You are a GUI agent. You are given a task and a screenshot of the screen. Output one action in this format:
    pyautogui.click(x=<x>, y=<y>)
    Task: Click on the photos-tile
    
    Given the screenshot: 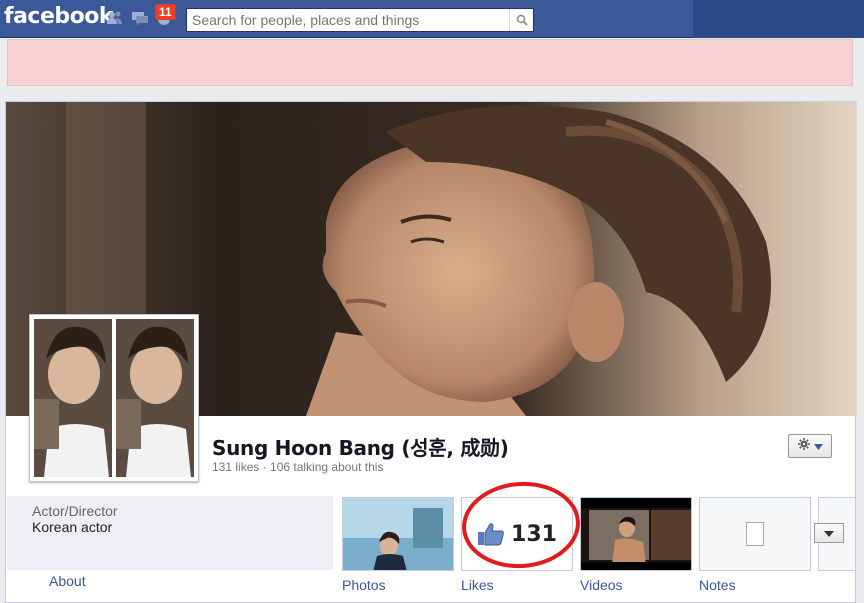 What is the action you would take?
    pyautogui.click(x=398, y=534)
    